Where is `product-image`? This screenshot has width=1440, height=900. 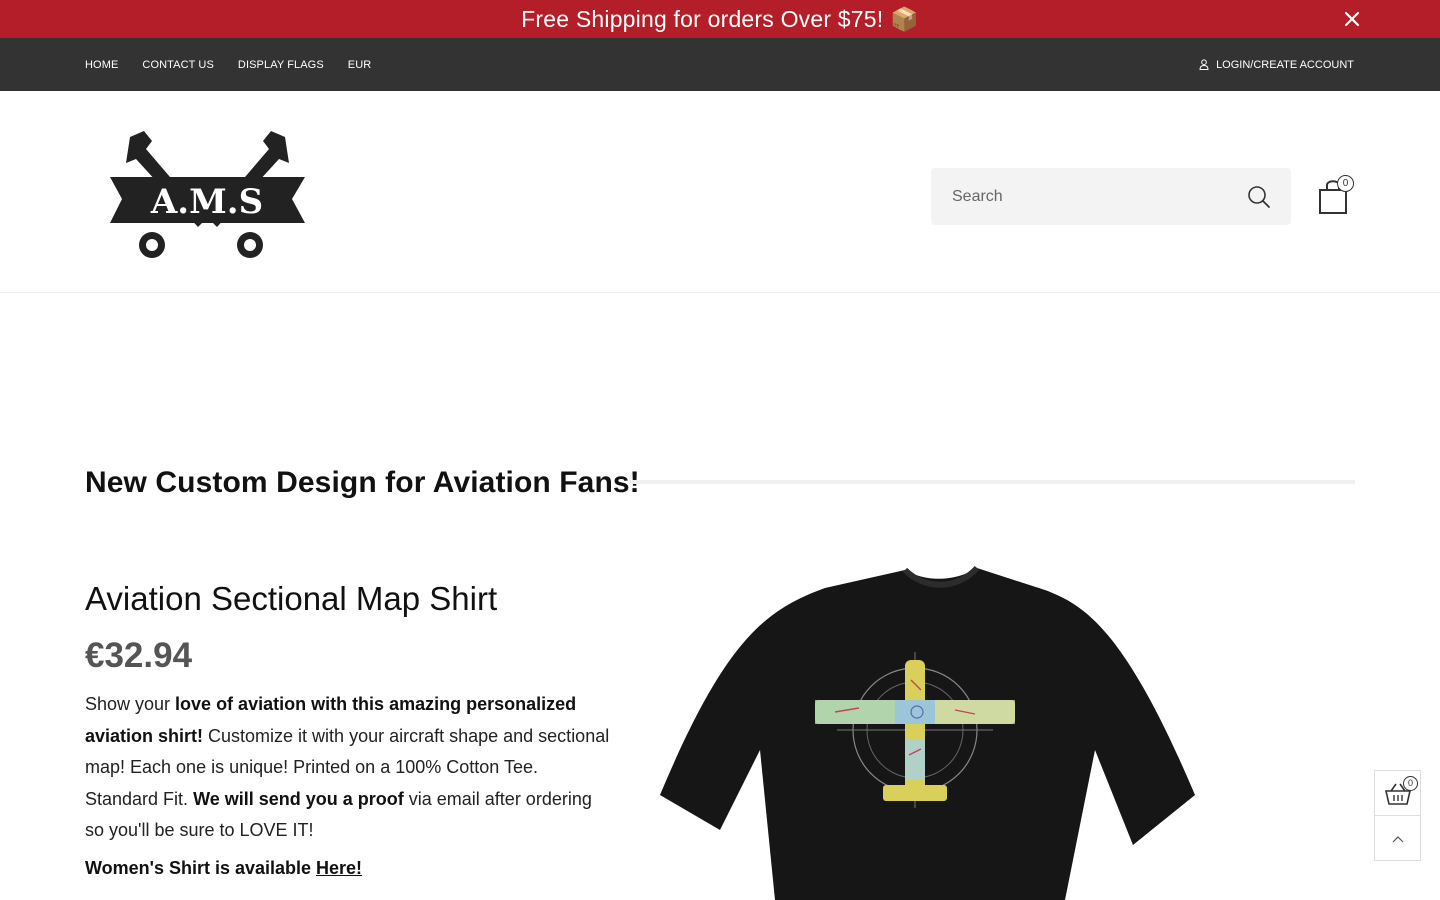 product-image is located at coordinates (930, 730).